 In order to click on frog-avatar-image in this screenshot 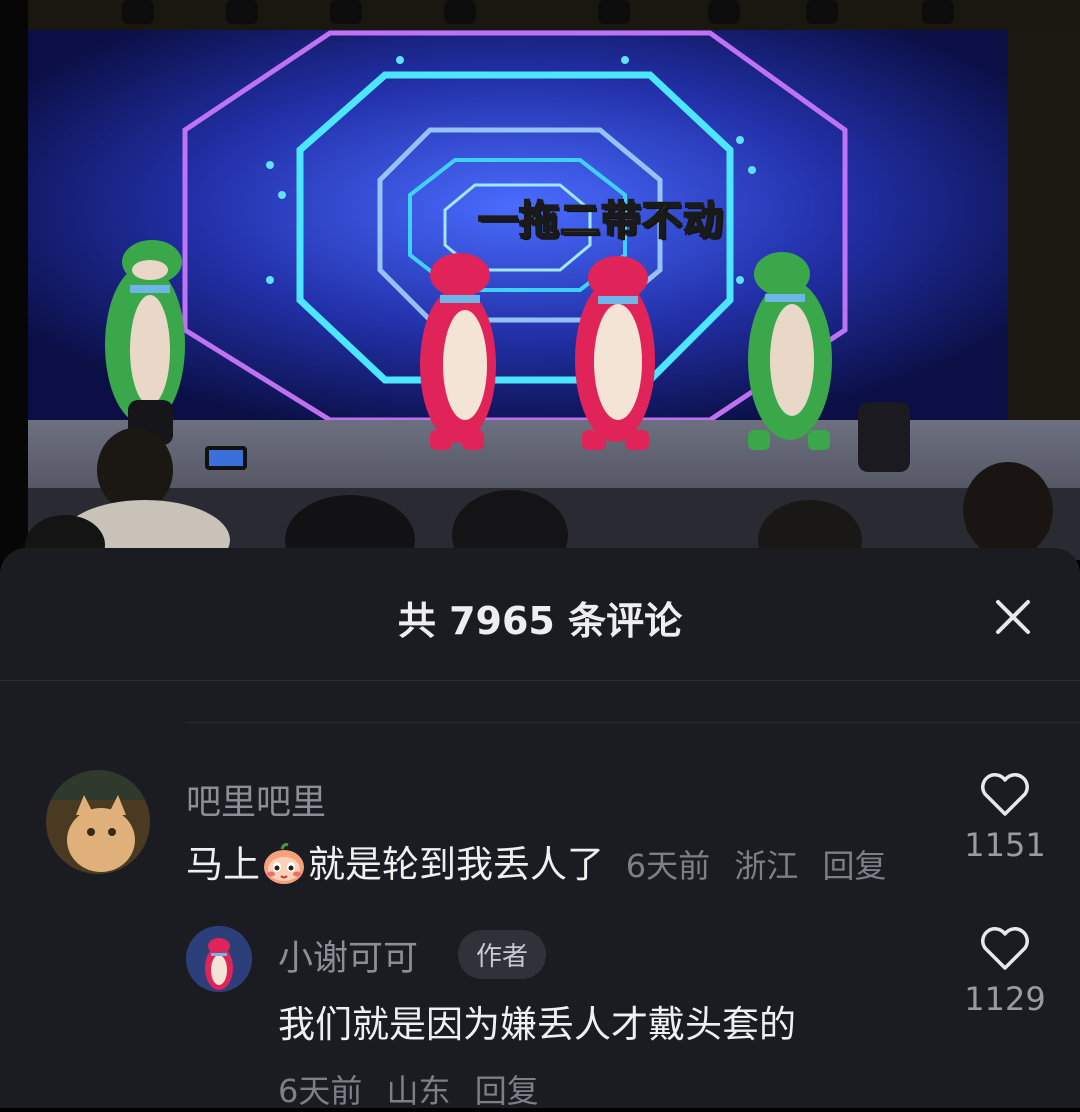, I will do `click(219, 959)`.